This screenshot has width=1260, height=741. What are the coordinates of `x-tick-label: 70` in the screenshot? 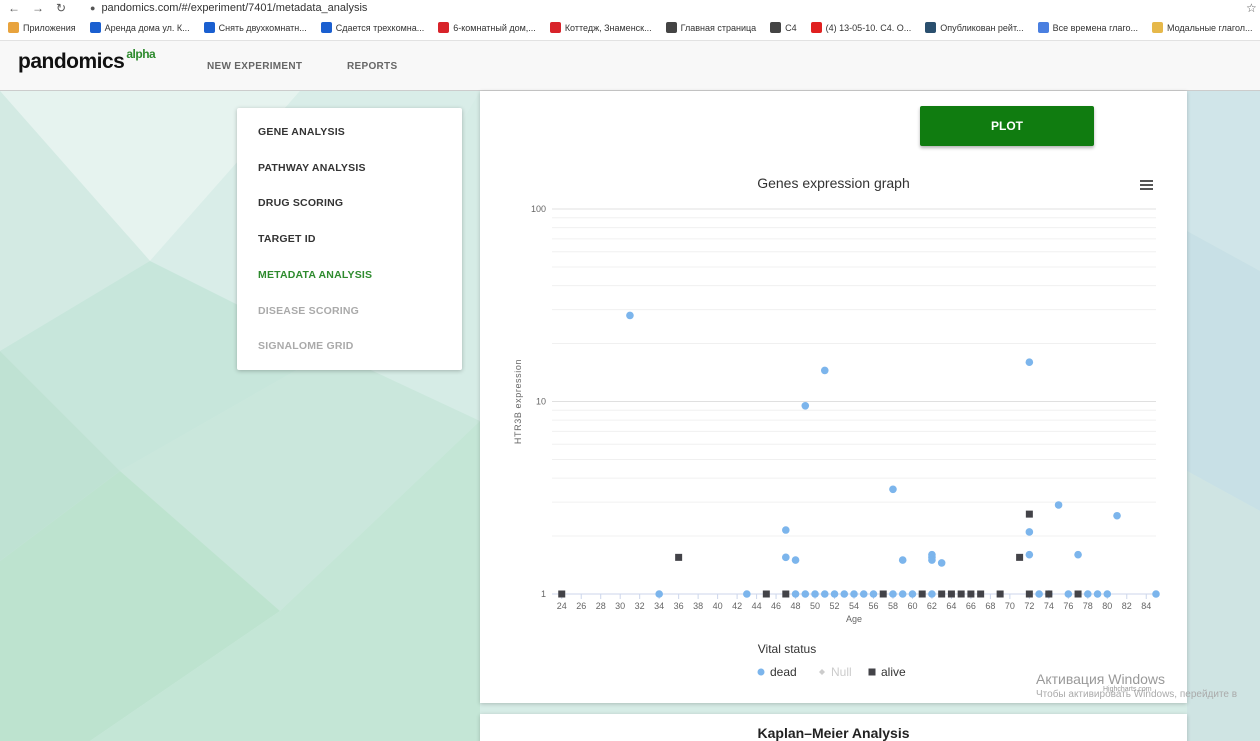 It's located at (1010, 606).